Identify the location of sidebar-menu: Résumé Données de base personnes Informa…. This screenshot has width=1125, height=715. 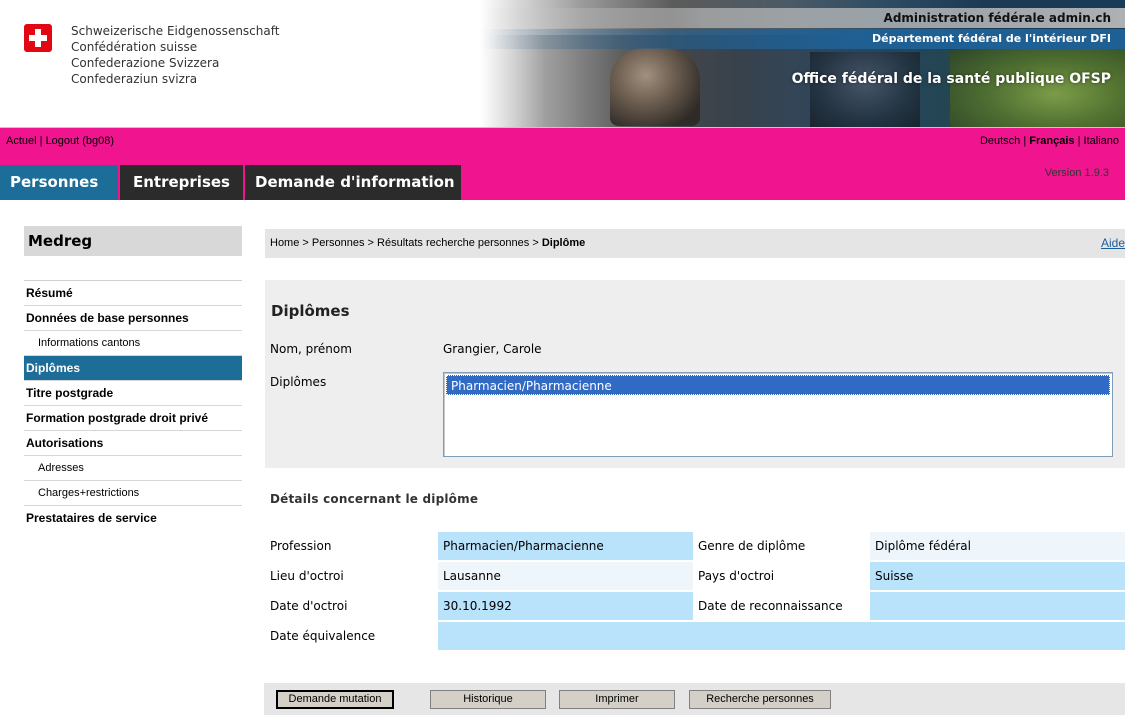
(133, 405).